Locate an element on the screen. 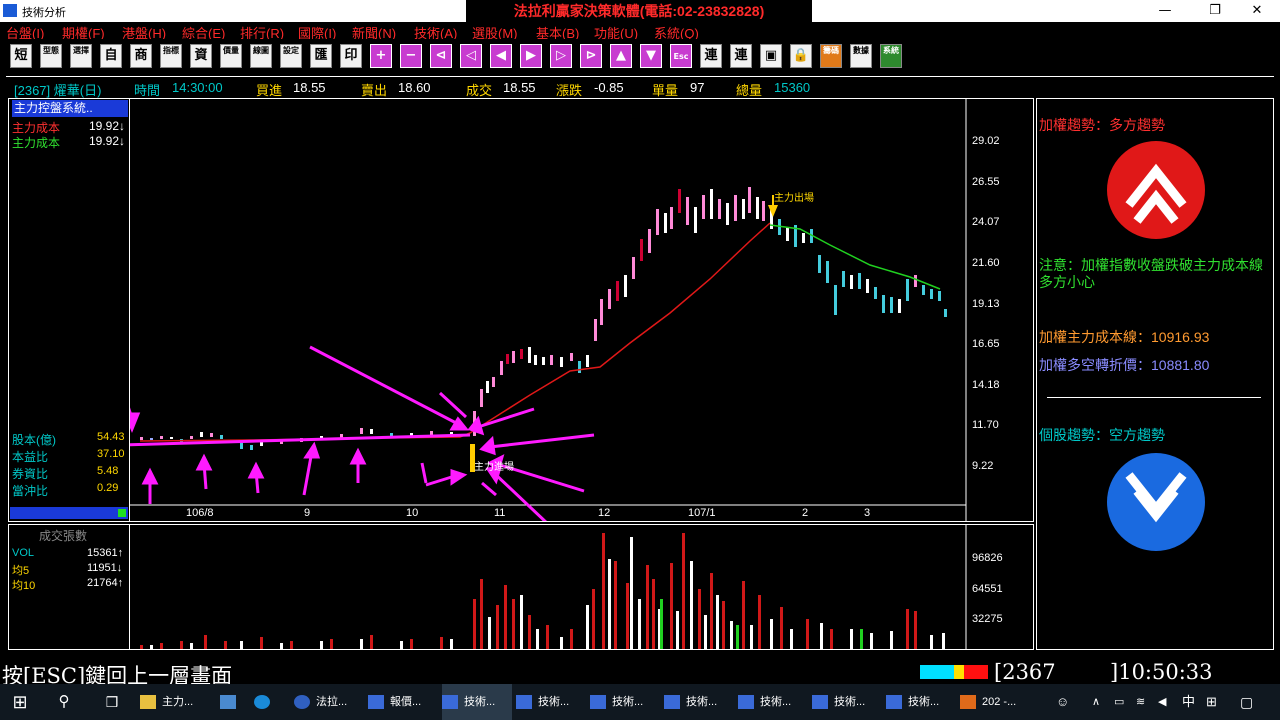 This screenshot has height=720, width=1280. last-button: ⊳ is located at coordinates (591, 56).